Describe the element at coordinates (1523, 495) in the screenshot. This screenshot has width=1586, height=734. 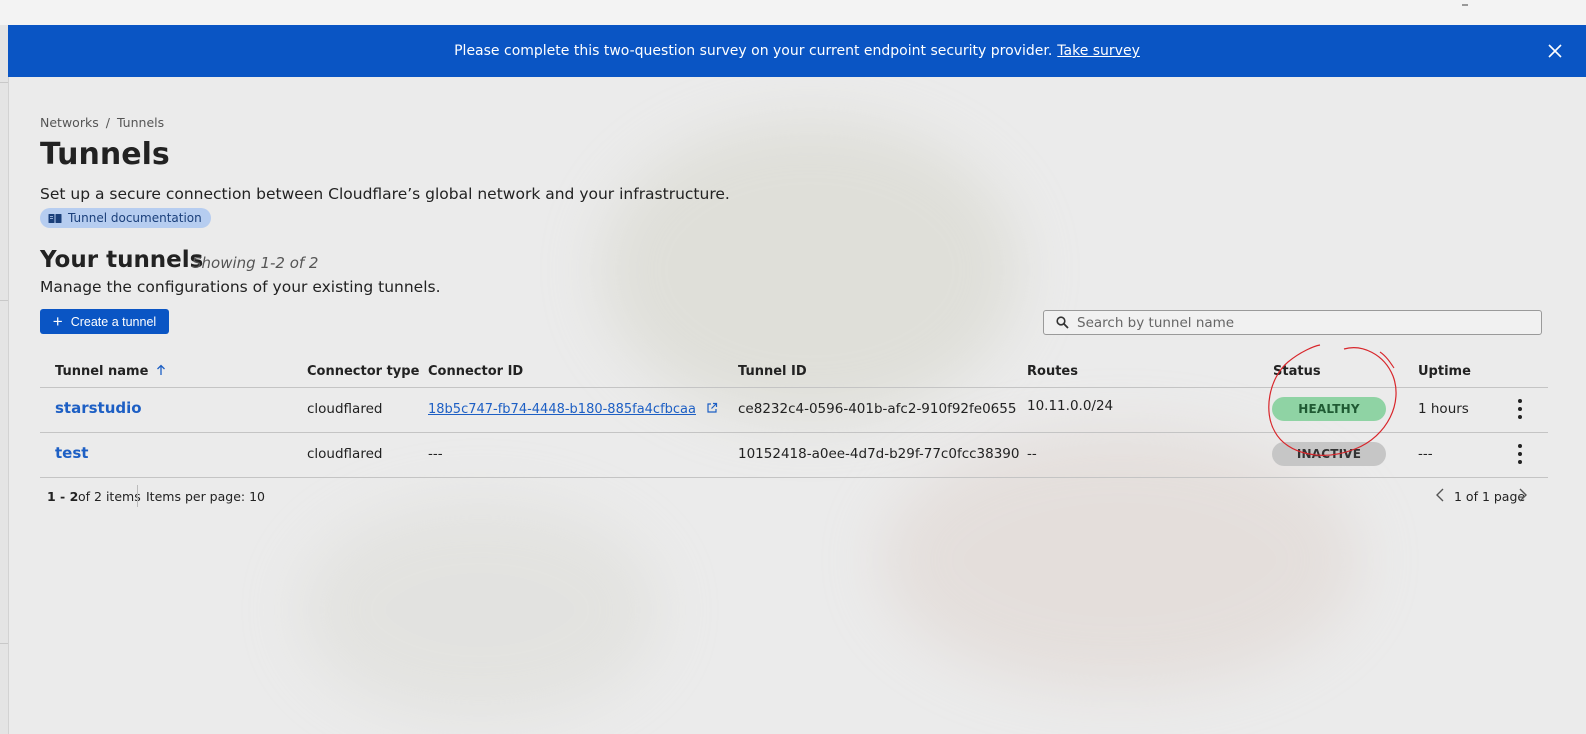
I see `chevron-right-icon` at that location.